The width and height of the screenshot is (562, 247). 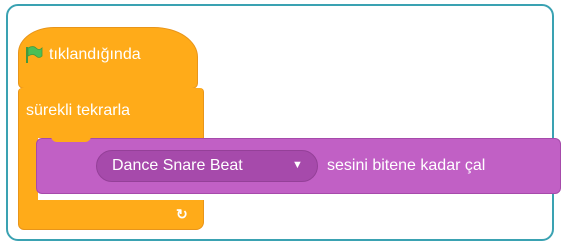 What do you see at coordinates (34, 54) in the screenshot?
I see `green-flag-icon` at bounding box center [34, 54].